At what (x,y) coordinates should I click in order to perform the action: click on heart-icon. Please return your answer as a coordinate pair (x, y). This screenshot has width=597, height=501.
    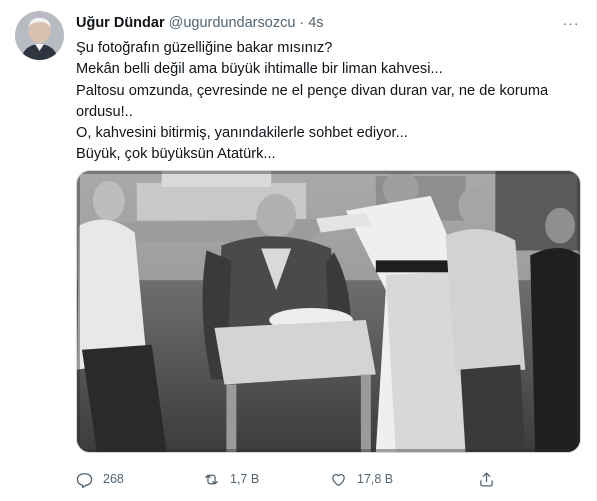
    Looking at the image, I should click on (338, 479).